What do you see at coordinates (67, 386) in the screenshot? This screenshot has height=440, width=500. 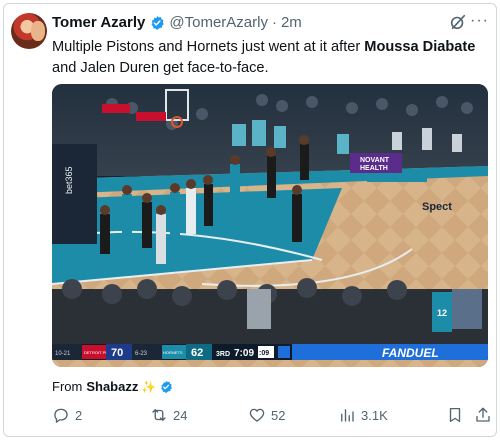 I see `source-label: From` at bounding box center [67, 386].